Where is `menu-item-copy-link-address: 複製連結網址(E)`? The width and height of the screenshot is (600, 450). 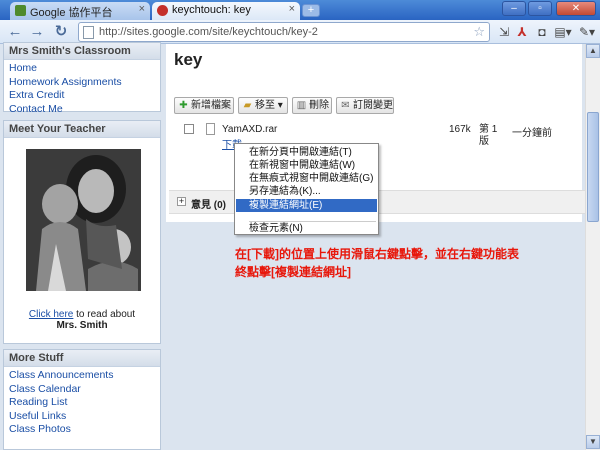 menu-item-copy-link-address: 複製連結網址(E) is located at coordinates (306, 205).